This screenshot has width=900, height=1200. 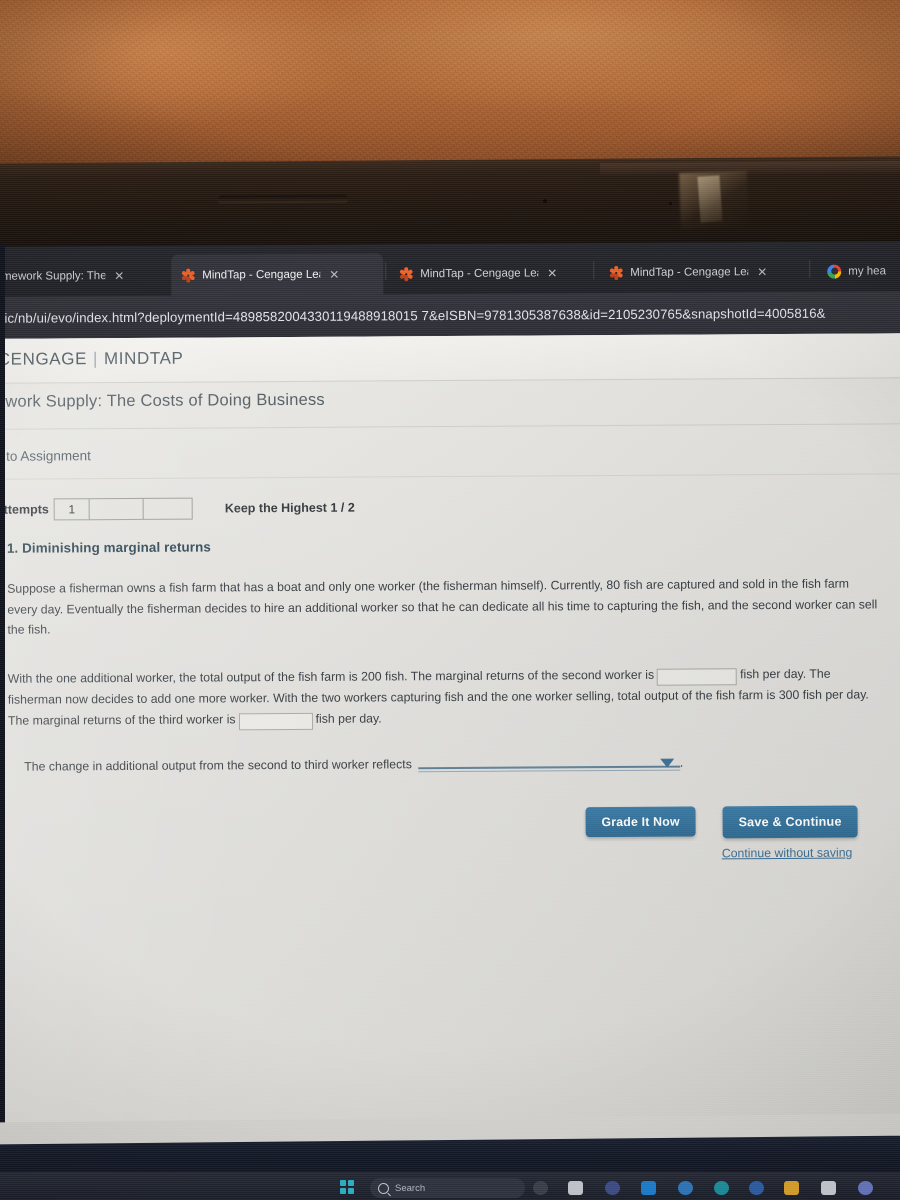 What do you see at coordinates (108, 547) in the screenshot?
I see `question-heading: 1. Diminishing marginal returns` at bounding box center [108, 547].